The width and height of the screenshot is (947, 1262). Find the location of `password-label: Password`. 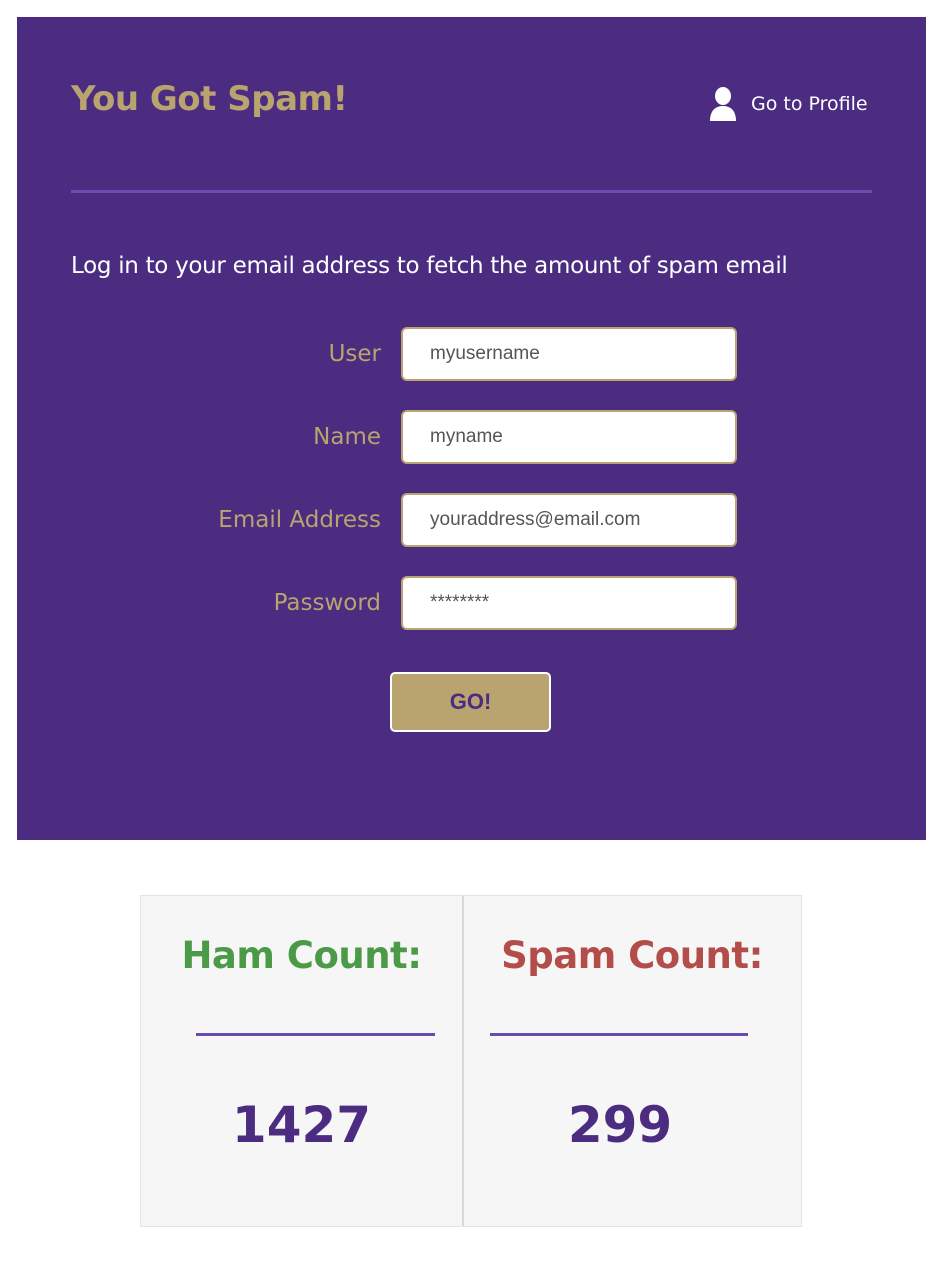

password-label: Password is located at coordinates (327, 603).